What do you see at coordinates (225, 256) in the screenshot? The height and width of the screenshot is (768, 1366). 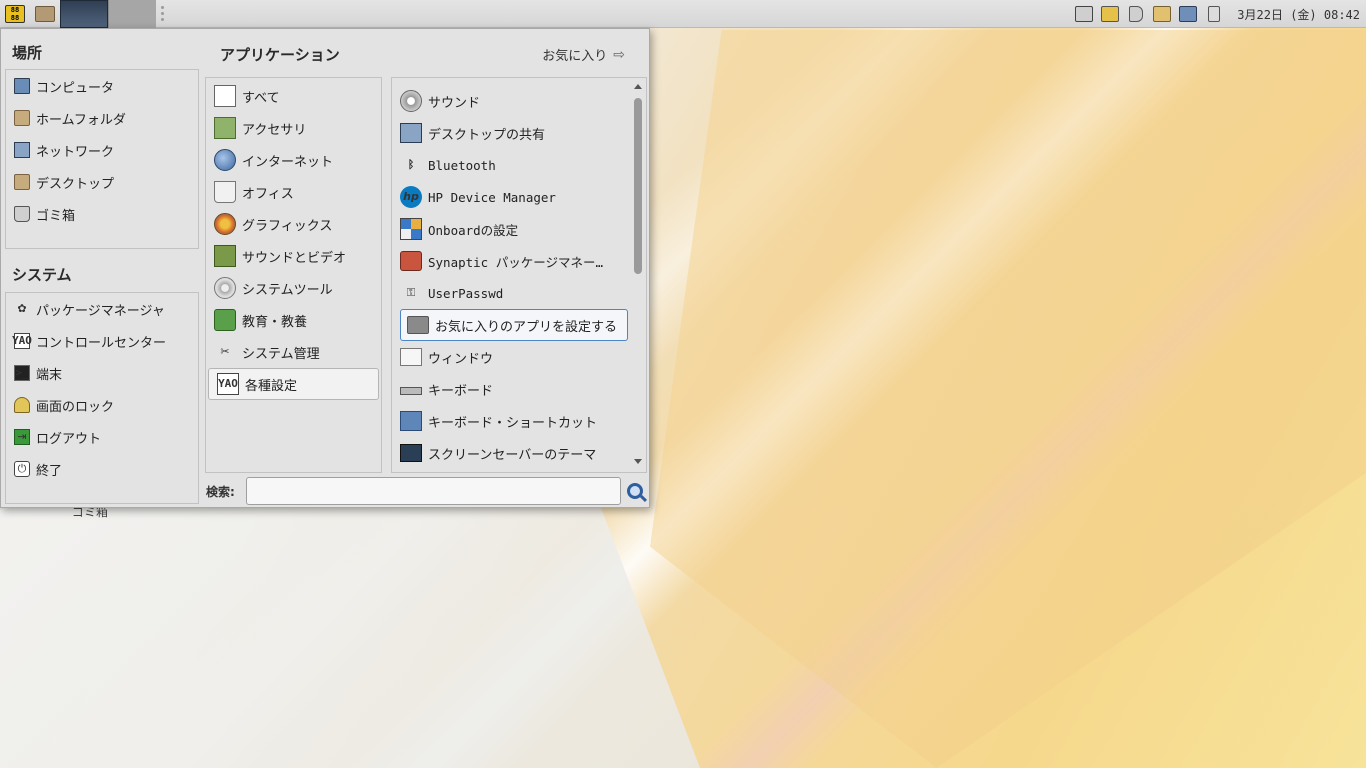 I see `sound-video-icon` at bounding box center [225, 256].